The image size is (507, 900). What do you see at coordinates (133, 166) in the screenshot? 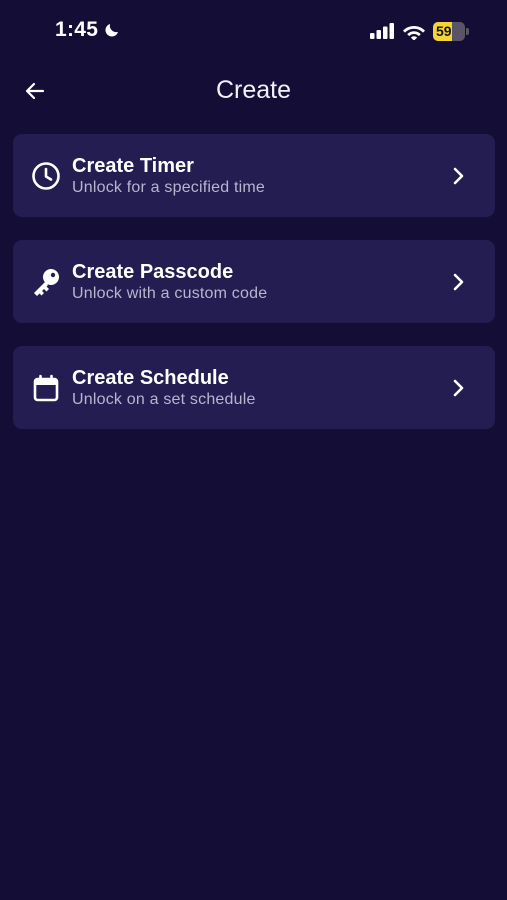
I see `card-title: Create Timer` at bounding box center [133, 166].